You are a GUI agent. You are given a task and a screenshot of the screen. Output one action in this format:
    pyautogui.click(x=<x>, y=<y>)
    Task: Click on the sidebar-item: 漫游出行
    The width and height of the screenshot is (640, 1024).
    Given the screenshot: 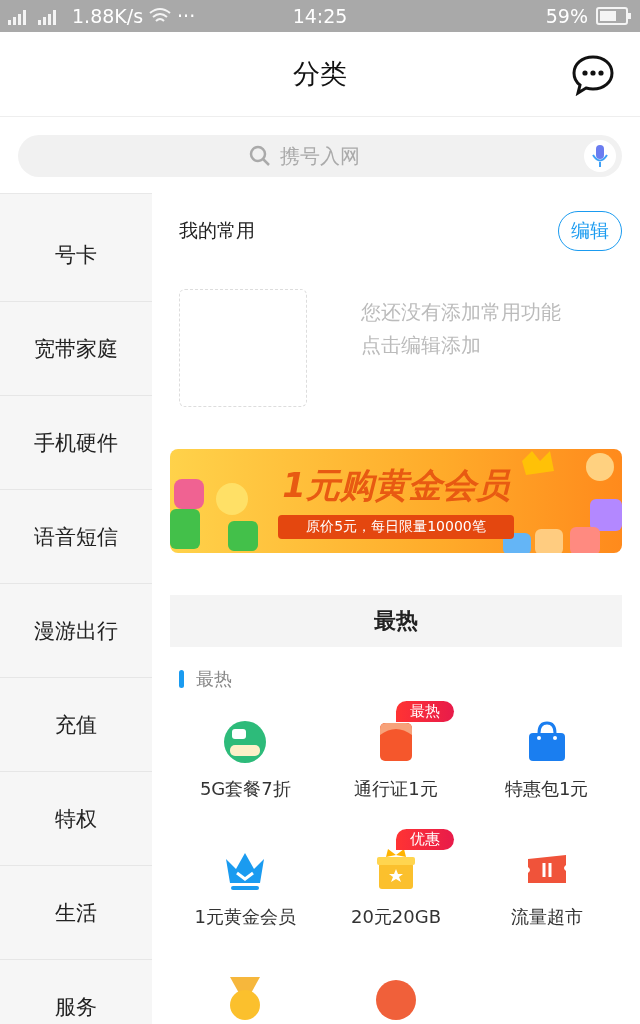 What is the action you would take?
    pyautogui.click(x=76, y=631)
    